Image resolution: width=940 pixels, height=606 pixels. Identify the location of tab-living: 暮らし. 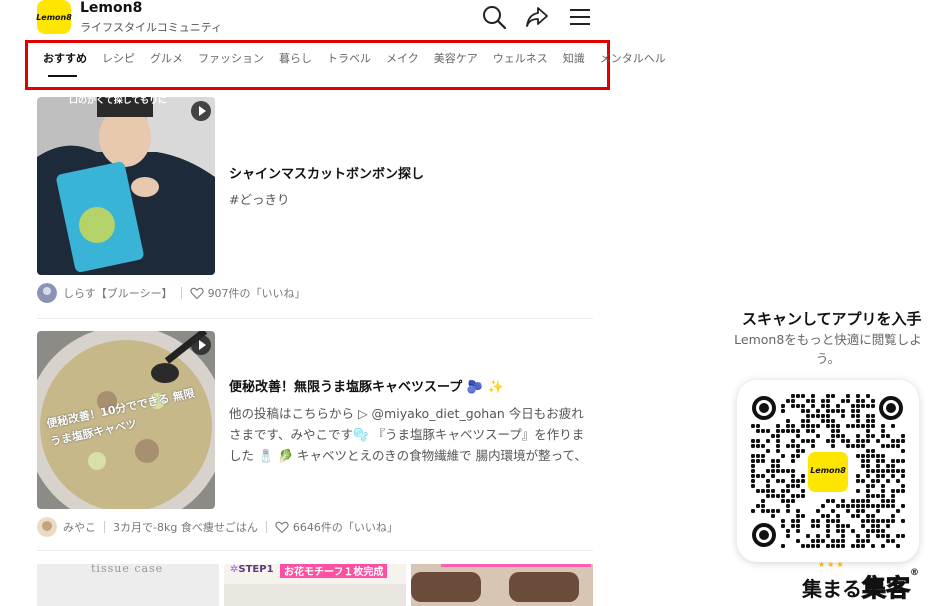
(295, 59).